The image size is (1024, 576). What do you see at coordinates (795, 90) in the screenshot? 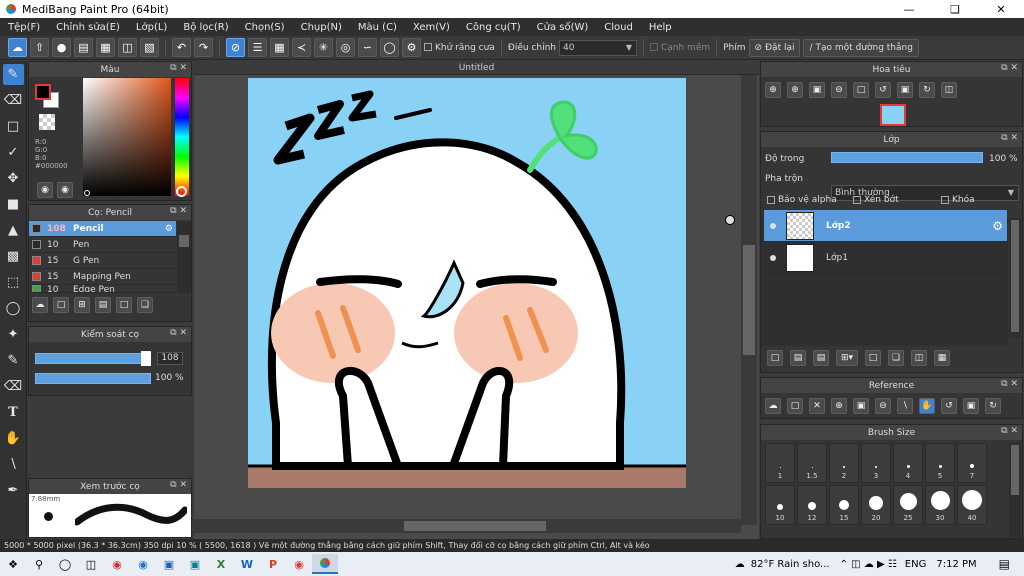
I see `zoom-in-alt-icon: ⊕` at bounding box center [795, 90].